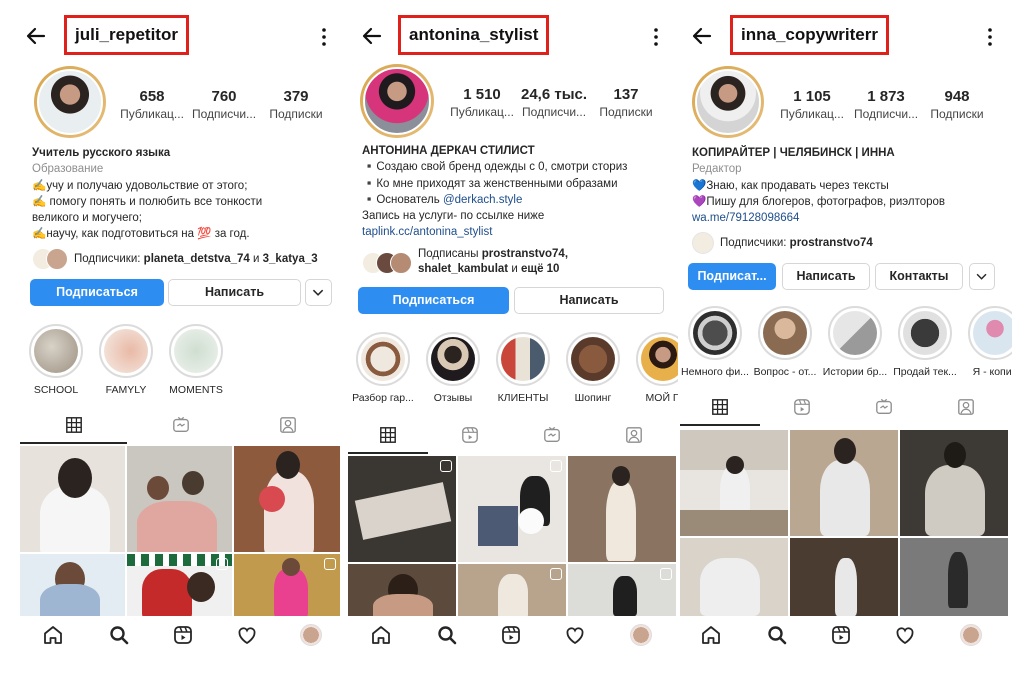 The width and height of the screenshot is (1024, 681). I want to click on chevron-down-icon, so click(318, 292).